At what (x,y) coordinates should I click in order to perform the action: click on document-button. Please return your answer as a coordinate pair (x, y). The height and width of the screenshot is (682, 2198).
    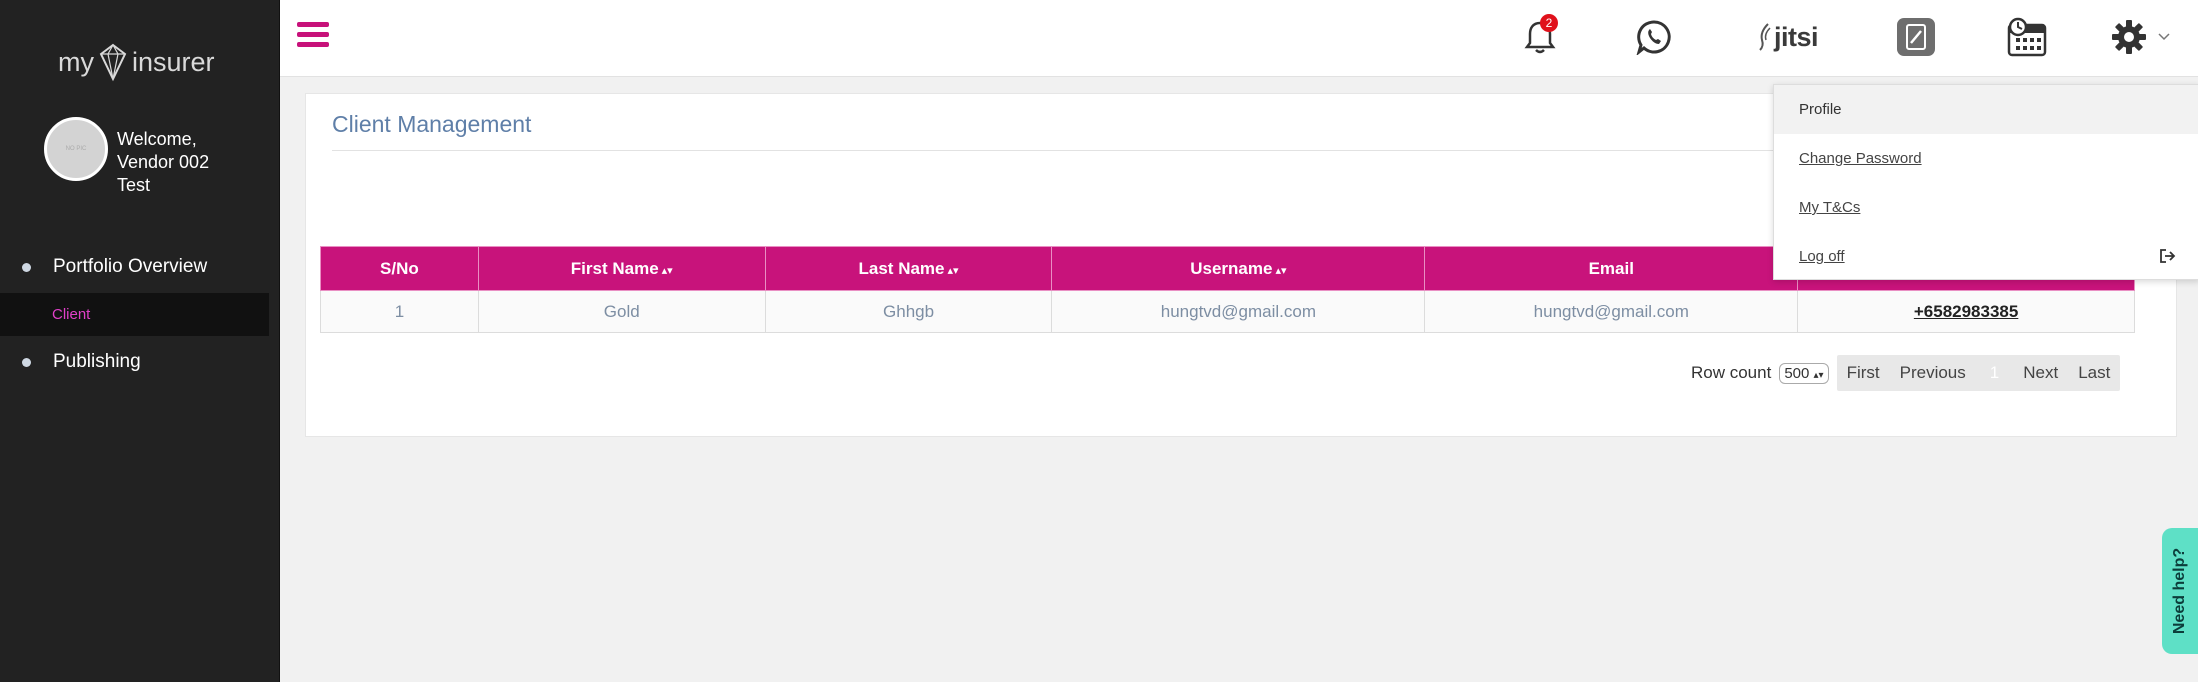
    Looking at the image, I should click on (1916, 37).